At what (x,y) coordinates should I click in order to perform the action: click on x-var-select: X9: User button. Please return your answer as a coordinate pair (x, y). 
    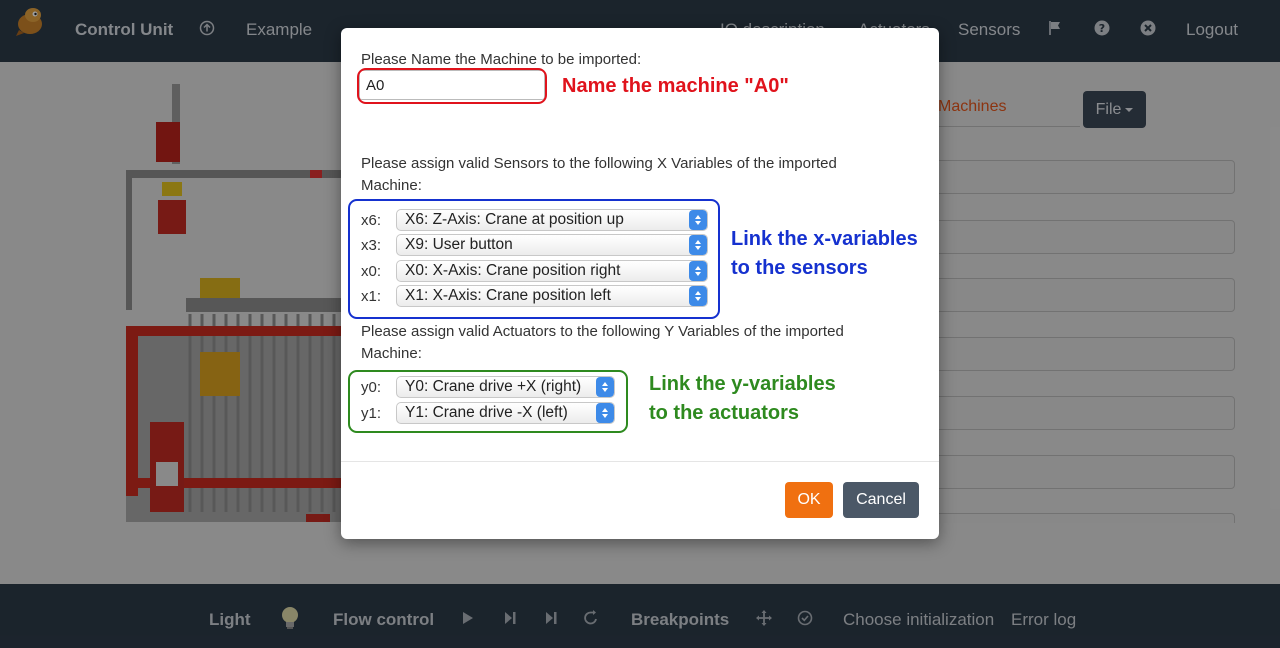
    Looking at the image, I should click on (552, 245).